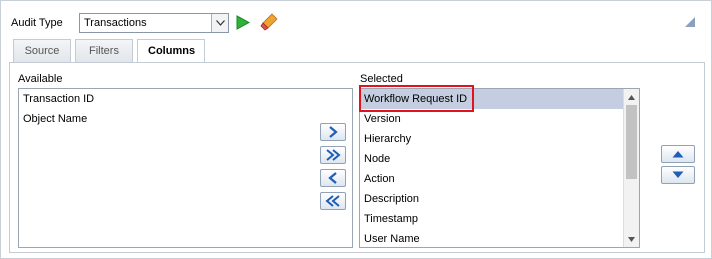  I want to click on scroll-thumb, so click(631, 142).